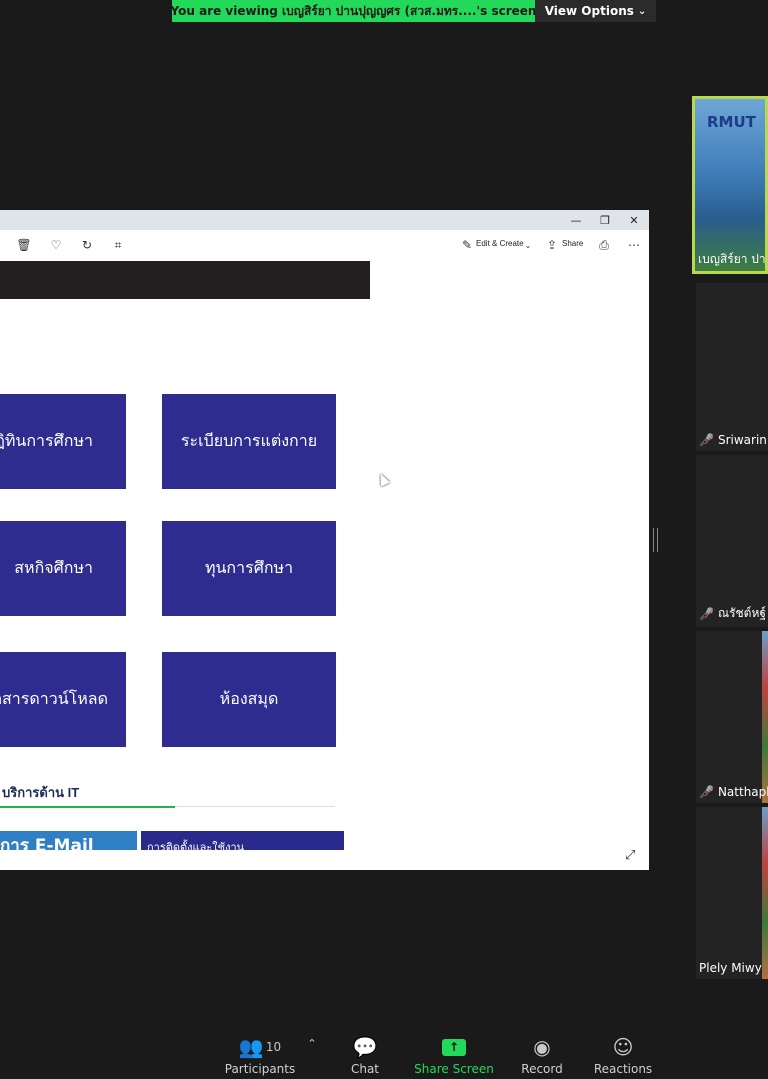 Image resolution: width=768 pixels, height=1079 pixels. Describe the element at coordinates (87, 807) in the screenshot. I see `section-underline` at that location.